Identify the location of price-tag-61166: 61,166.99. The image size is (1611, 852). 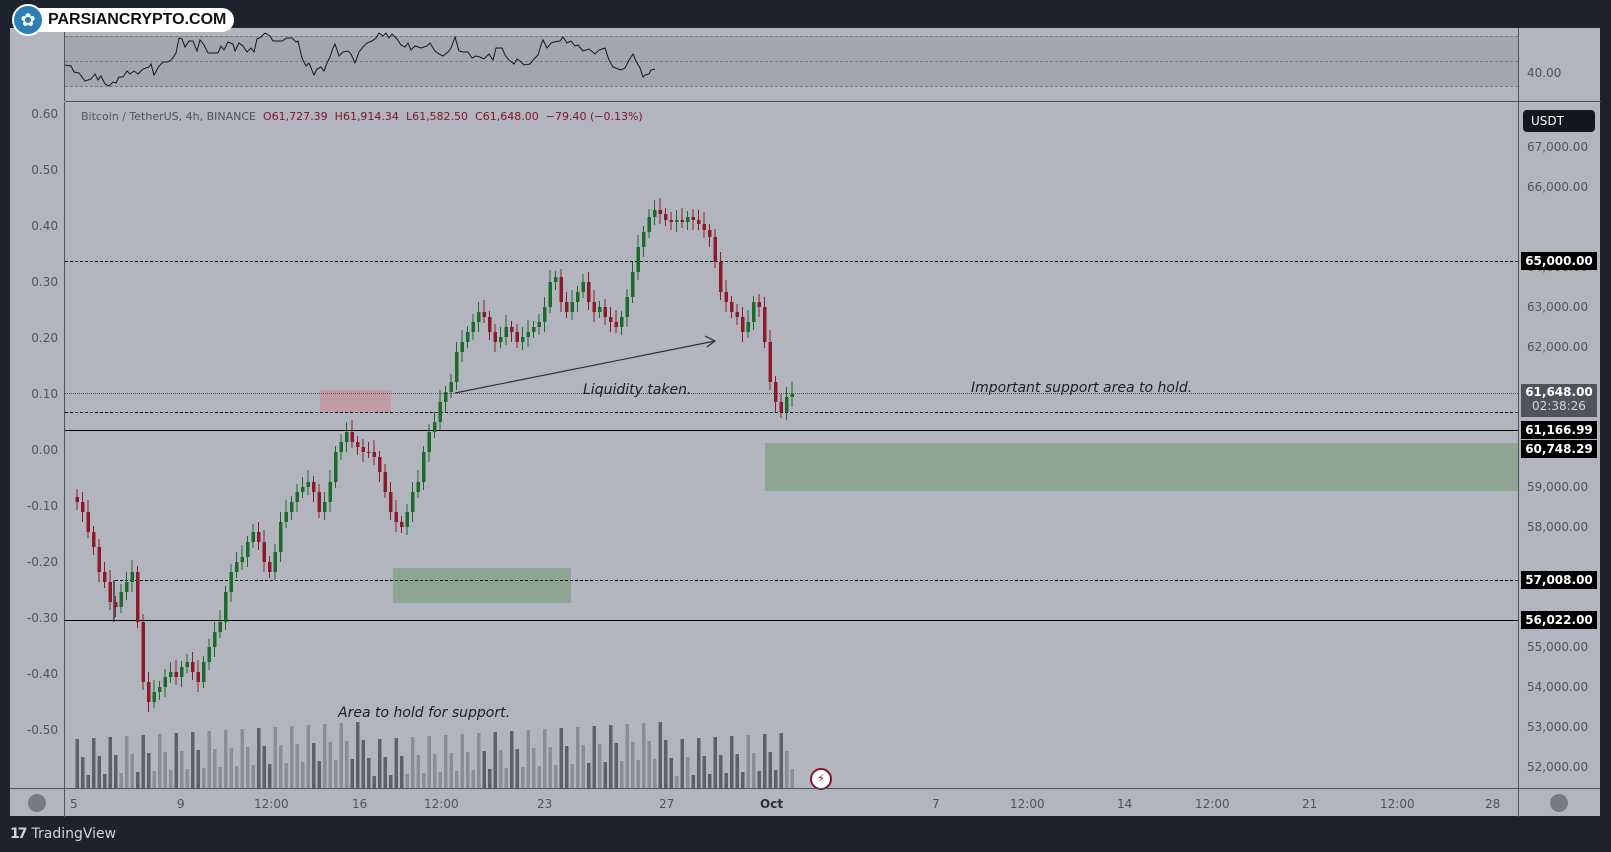
(1559, 430).